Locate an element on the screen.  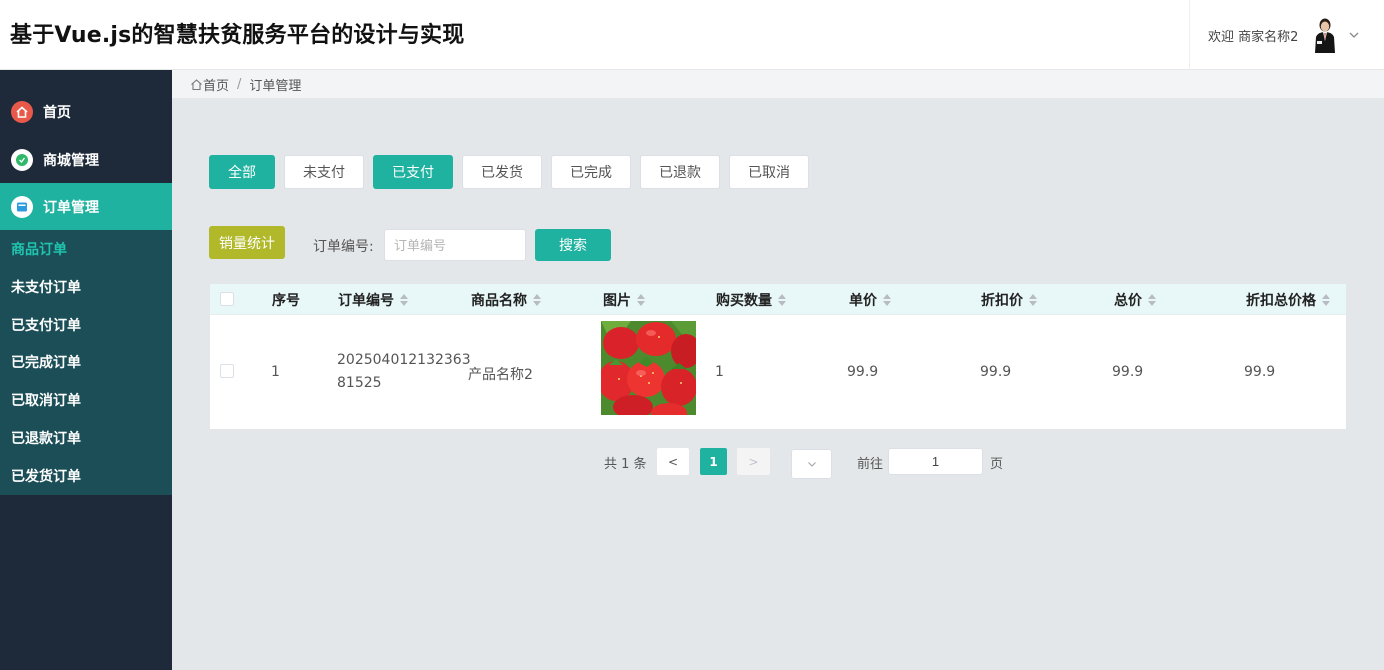
goto-page-input is located at coordinates (935, 461).